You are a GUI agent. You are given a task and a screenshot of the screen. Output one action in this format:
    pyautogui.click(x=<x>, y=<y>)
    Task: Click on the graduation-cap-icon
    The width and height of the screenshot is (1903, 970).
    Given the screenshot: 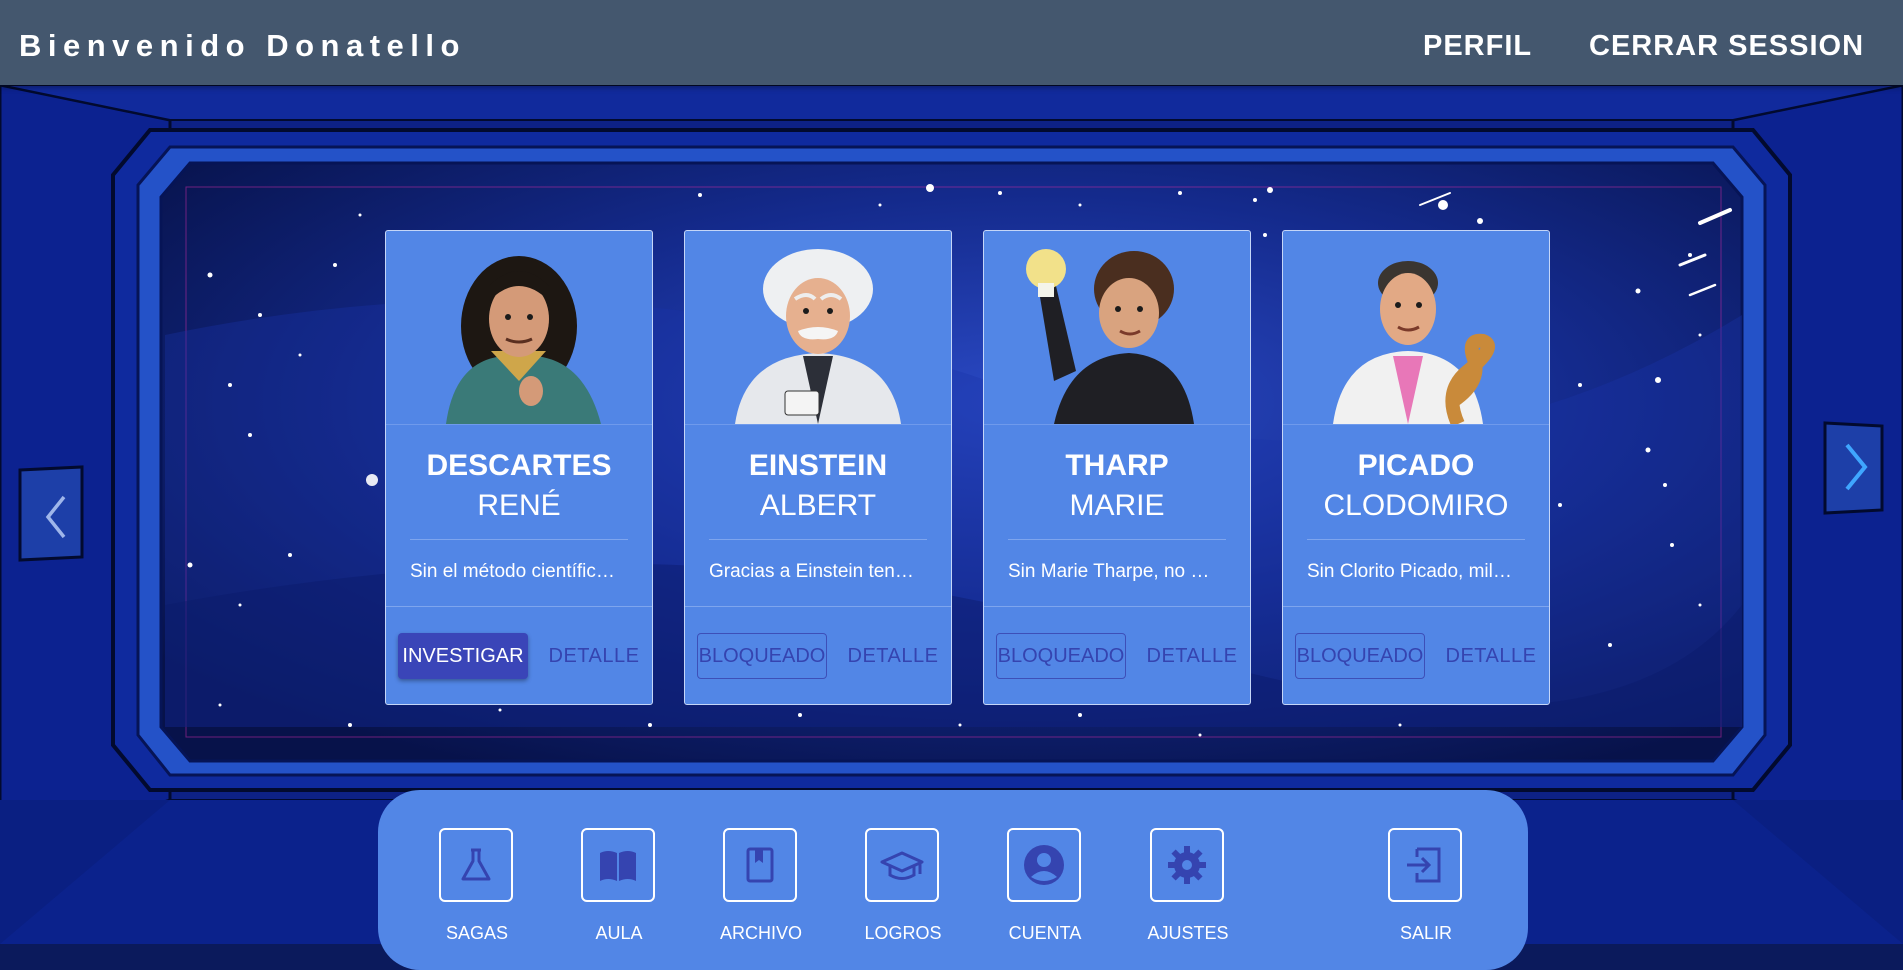 What is the action you would take?
    pyautogui.click(x=902, y=865)
    